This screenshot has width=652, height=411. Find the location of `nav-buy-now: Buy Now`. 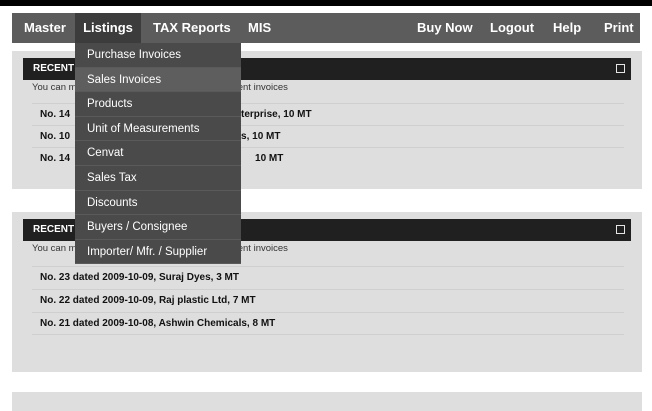

nav-buy-now: Buy Now is located at coordinates (445, 28).